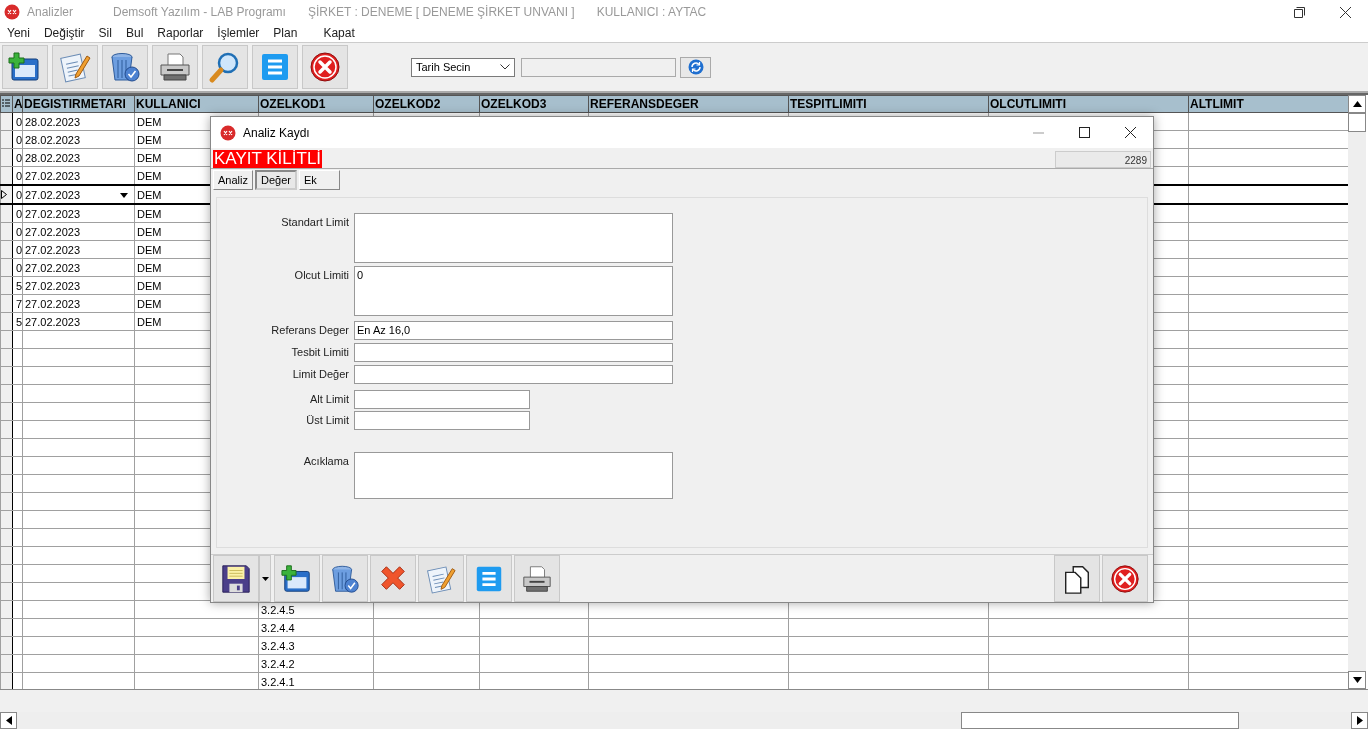 The image size is (1368, 731). Describe the element at coordinates (310, 330) in the screenshot. I see `field-label: Referans Deger` at that location.